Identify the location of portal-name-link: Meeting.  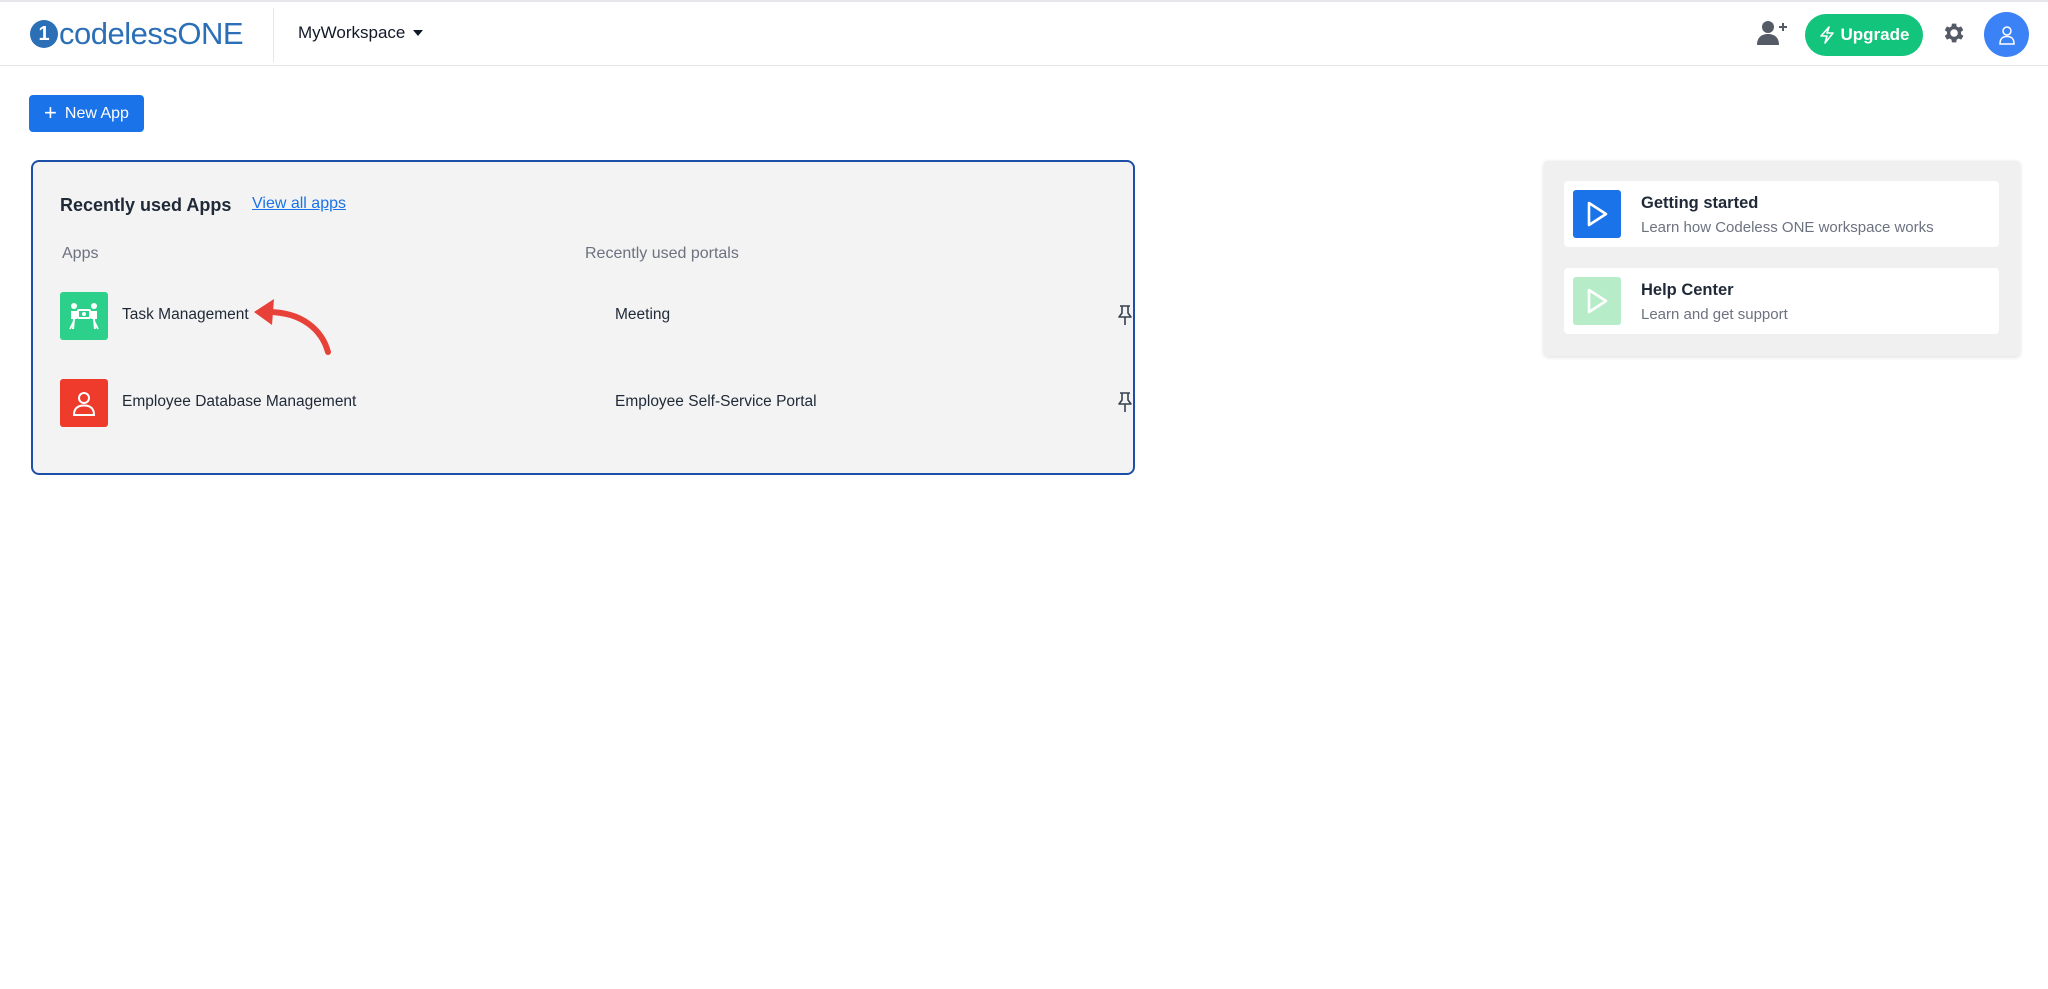
(642, 315).